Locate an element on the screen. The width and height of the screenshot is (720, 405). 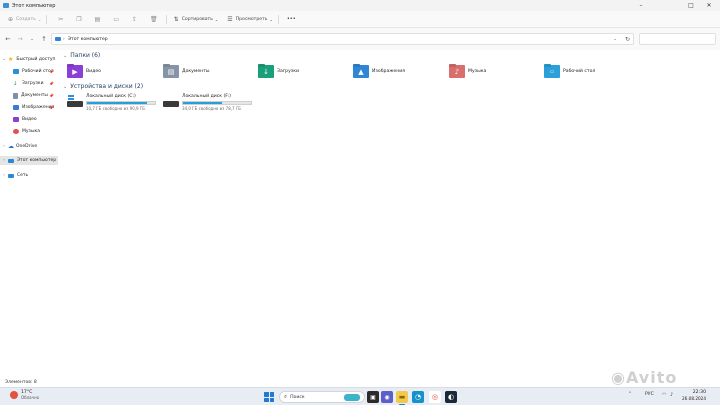
back-button: ← is located at coordinates (8, 39).